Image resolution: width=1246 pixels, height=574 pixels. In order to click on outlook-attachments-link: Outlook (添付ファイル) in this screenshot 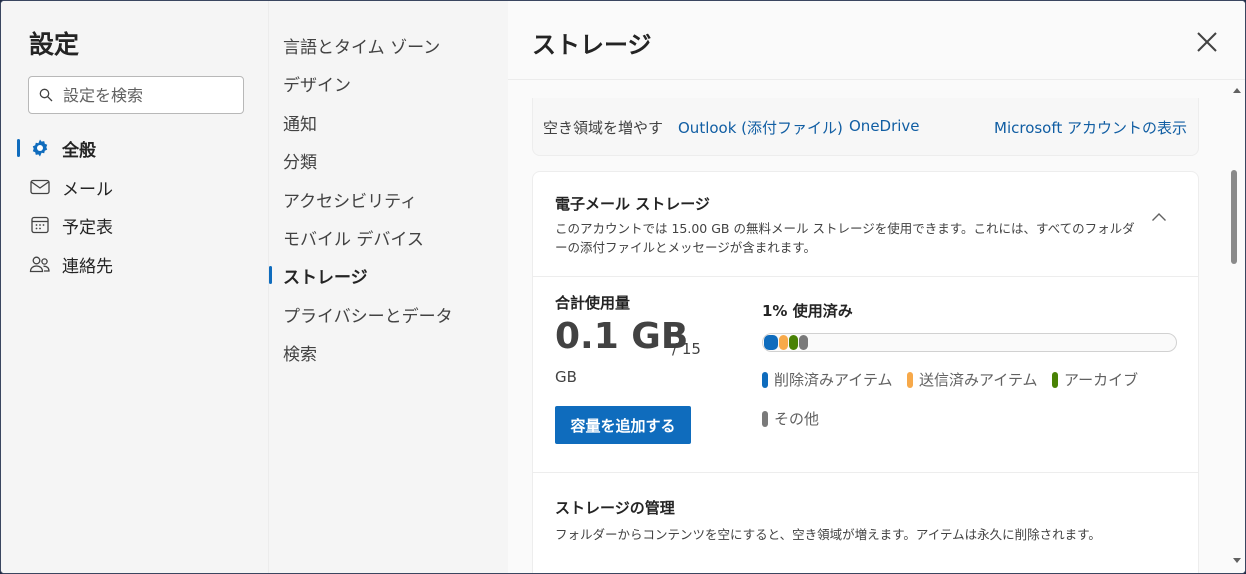, I will do `click(760, 127)`.